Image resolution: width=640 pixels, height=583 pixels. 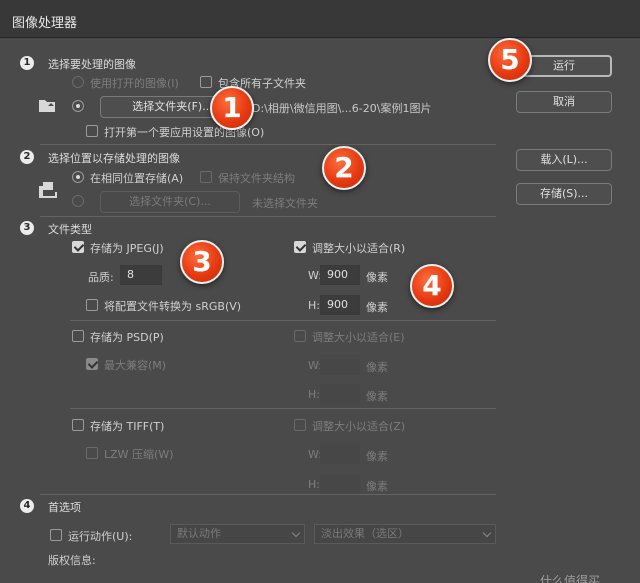 I want to click on lzw-compression-checkbox, so click(x=92, y=453).